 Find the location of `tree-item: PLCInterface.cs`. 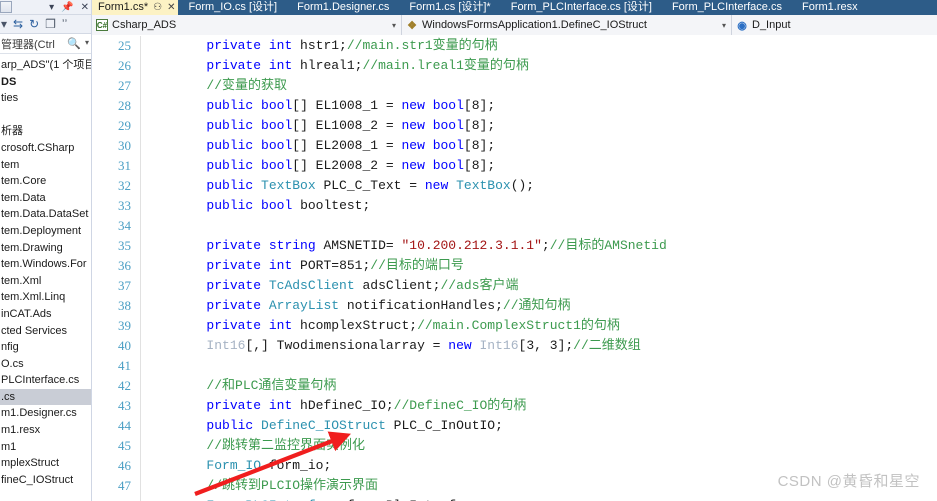

tree-item: PLCInterface.cs is located at coordinates (45, 380).